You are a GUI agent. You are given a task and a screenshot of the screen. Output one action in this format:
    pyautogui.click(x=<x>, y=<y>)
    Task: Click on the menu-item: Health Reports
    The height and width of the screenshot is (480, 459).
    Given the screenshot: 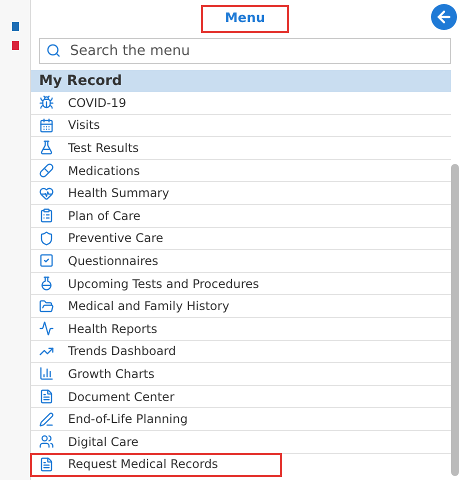 What is the action you would take?
    pyautogui.click(x=241, y=329)
    